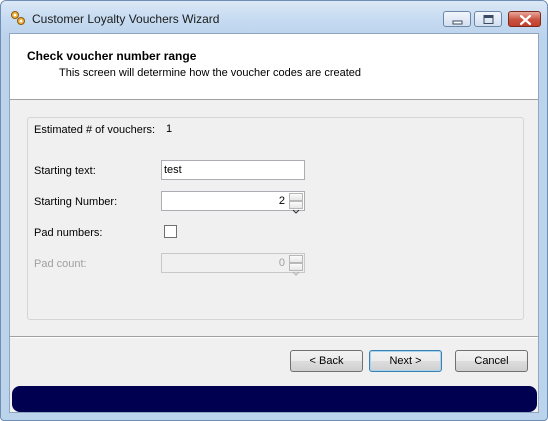 Image resolution: width=548 pixels, height=421 pixels. Describe the element at coordinates (281, 263) in the screenshot. I see `pad-count-value: 0` at that location.